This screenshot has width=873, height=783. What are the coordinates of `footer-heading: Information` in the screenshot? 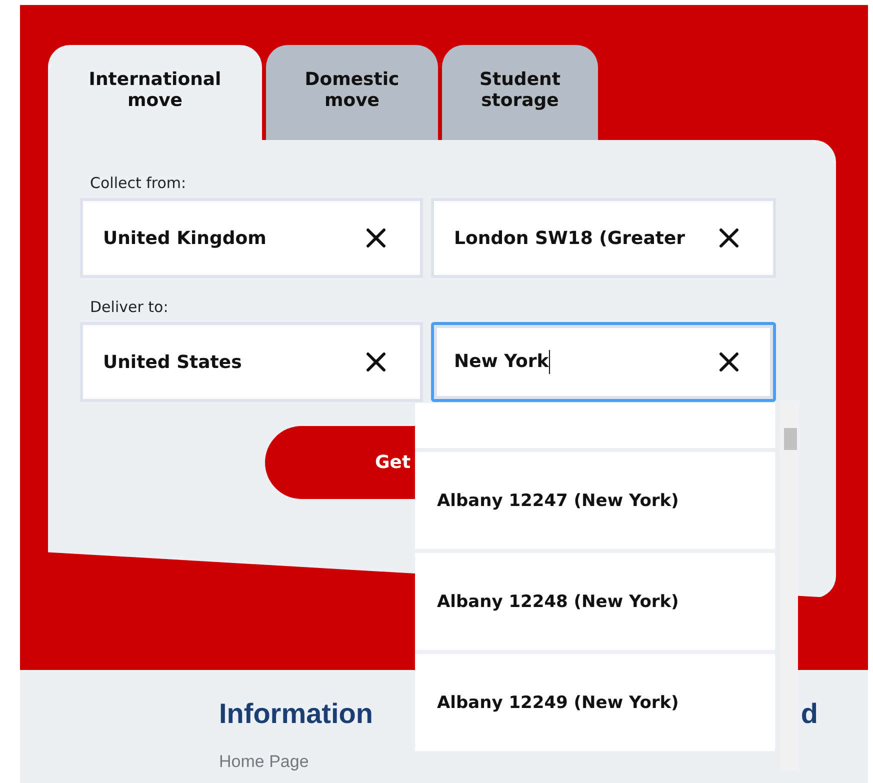 It's located at (296, 714).